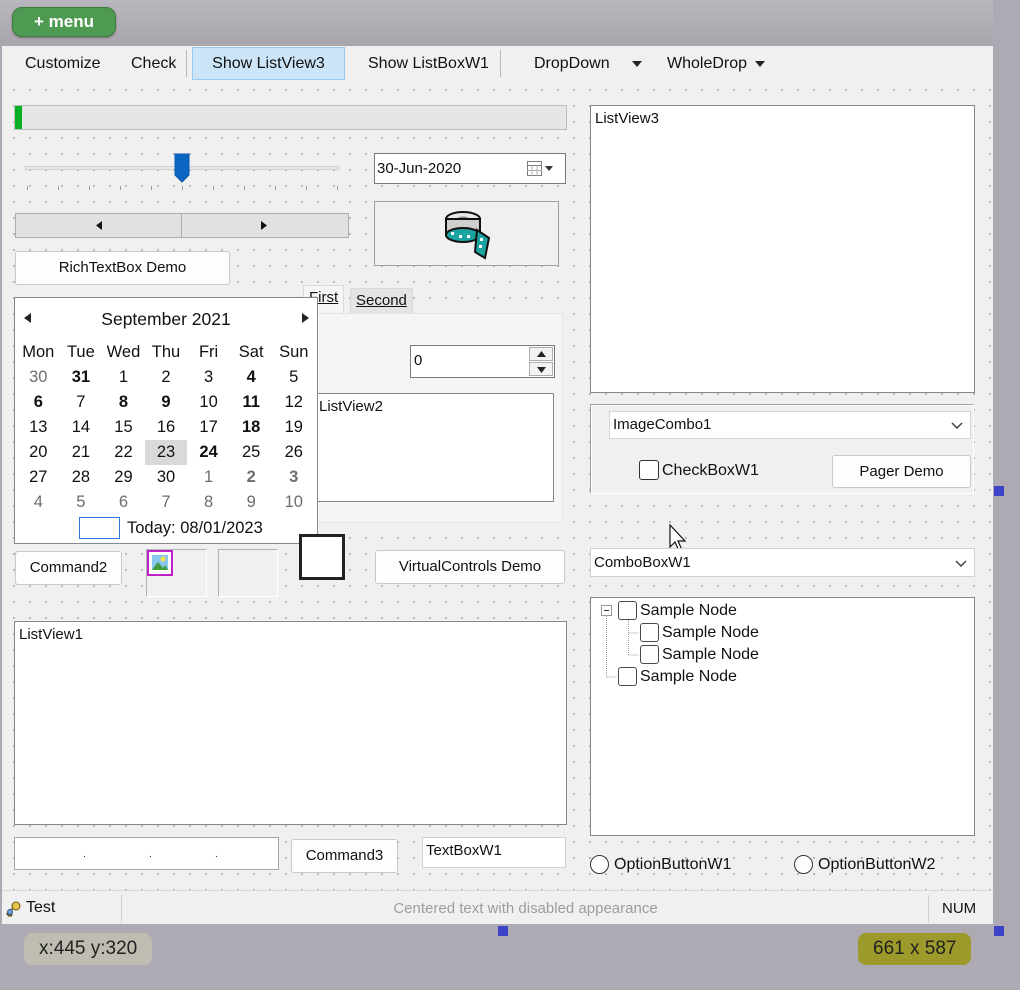  What do you see at coordinates (153, 63) in the screenshot?
I see `check-button: Check` at bounding box center [153, 63].